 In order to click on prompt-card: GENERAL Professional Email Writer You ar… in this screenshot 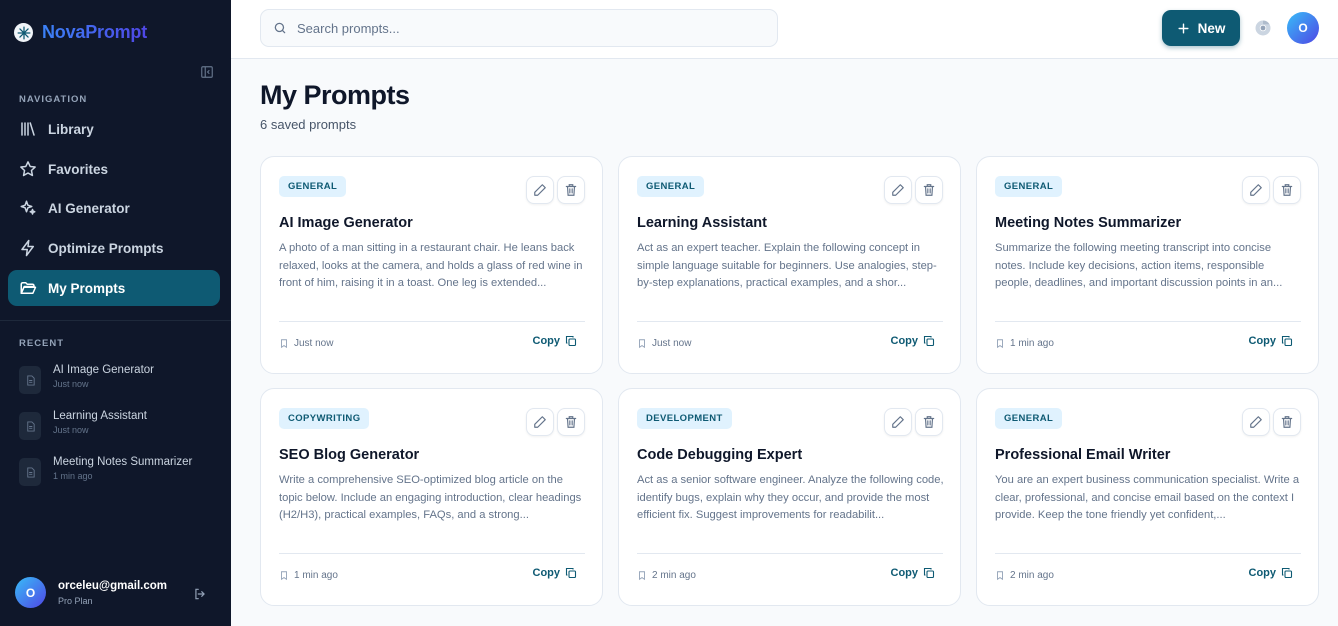, I will do `click(1147, 497)`.